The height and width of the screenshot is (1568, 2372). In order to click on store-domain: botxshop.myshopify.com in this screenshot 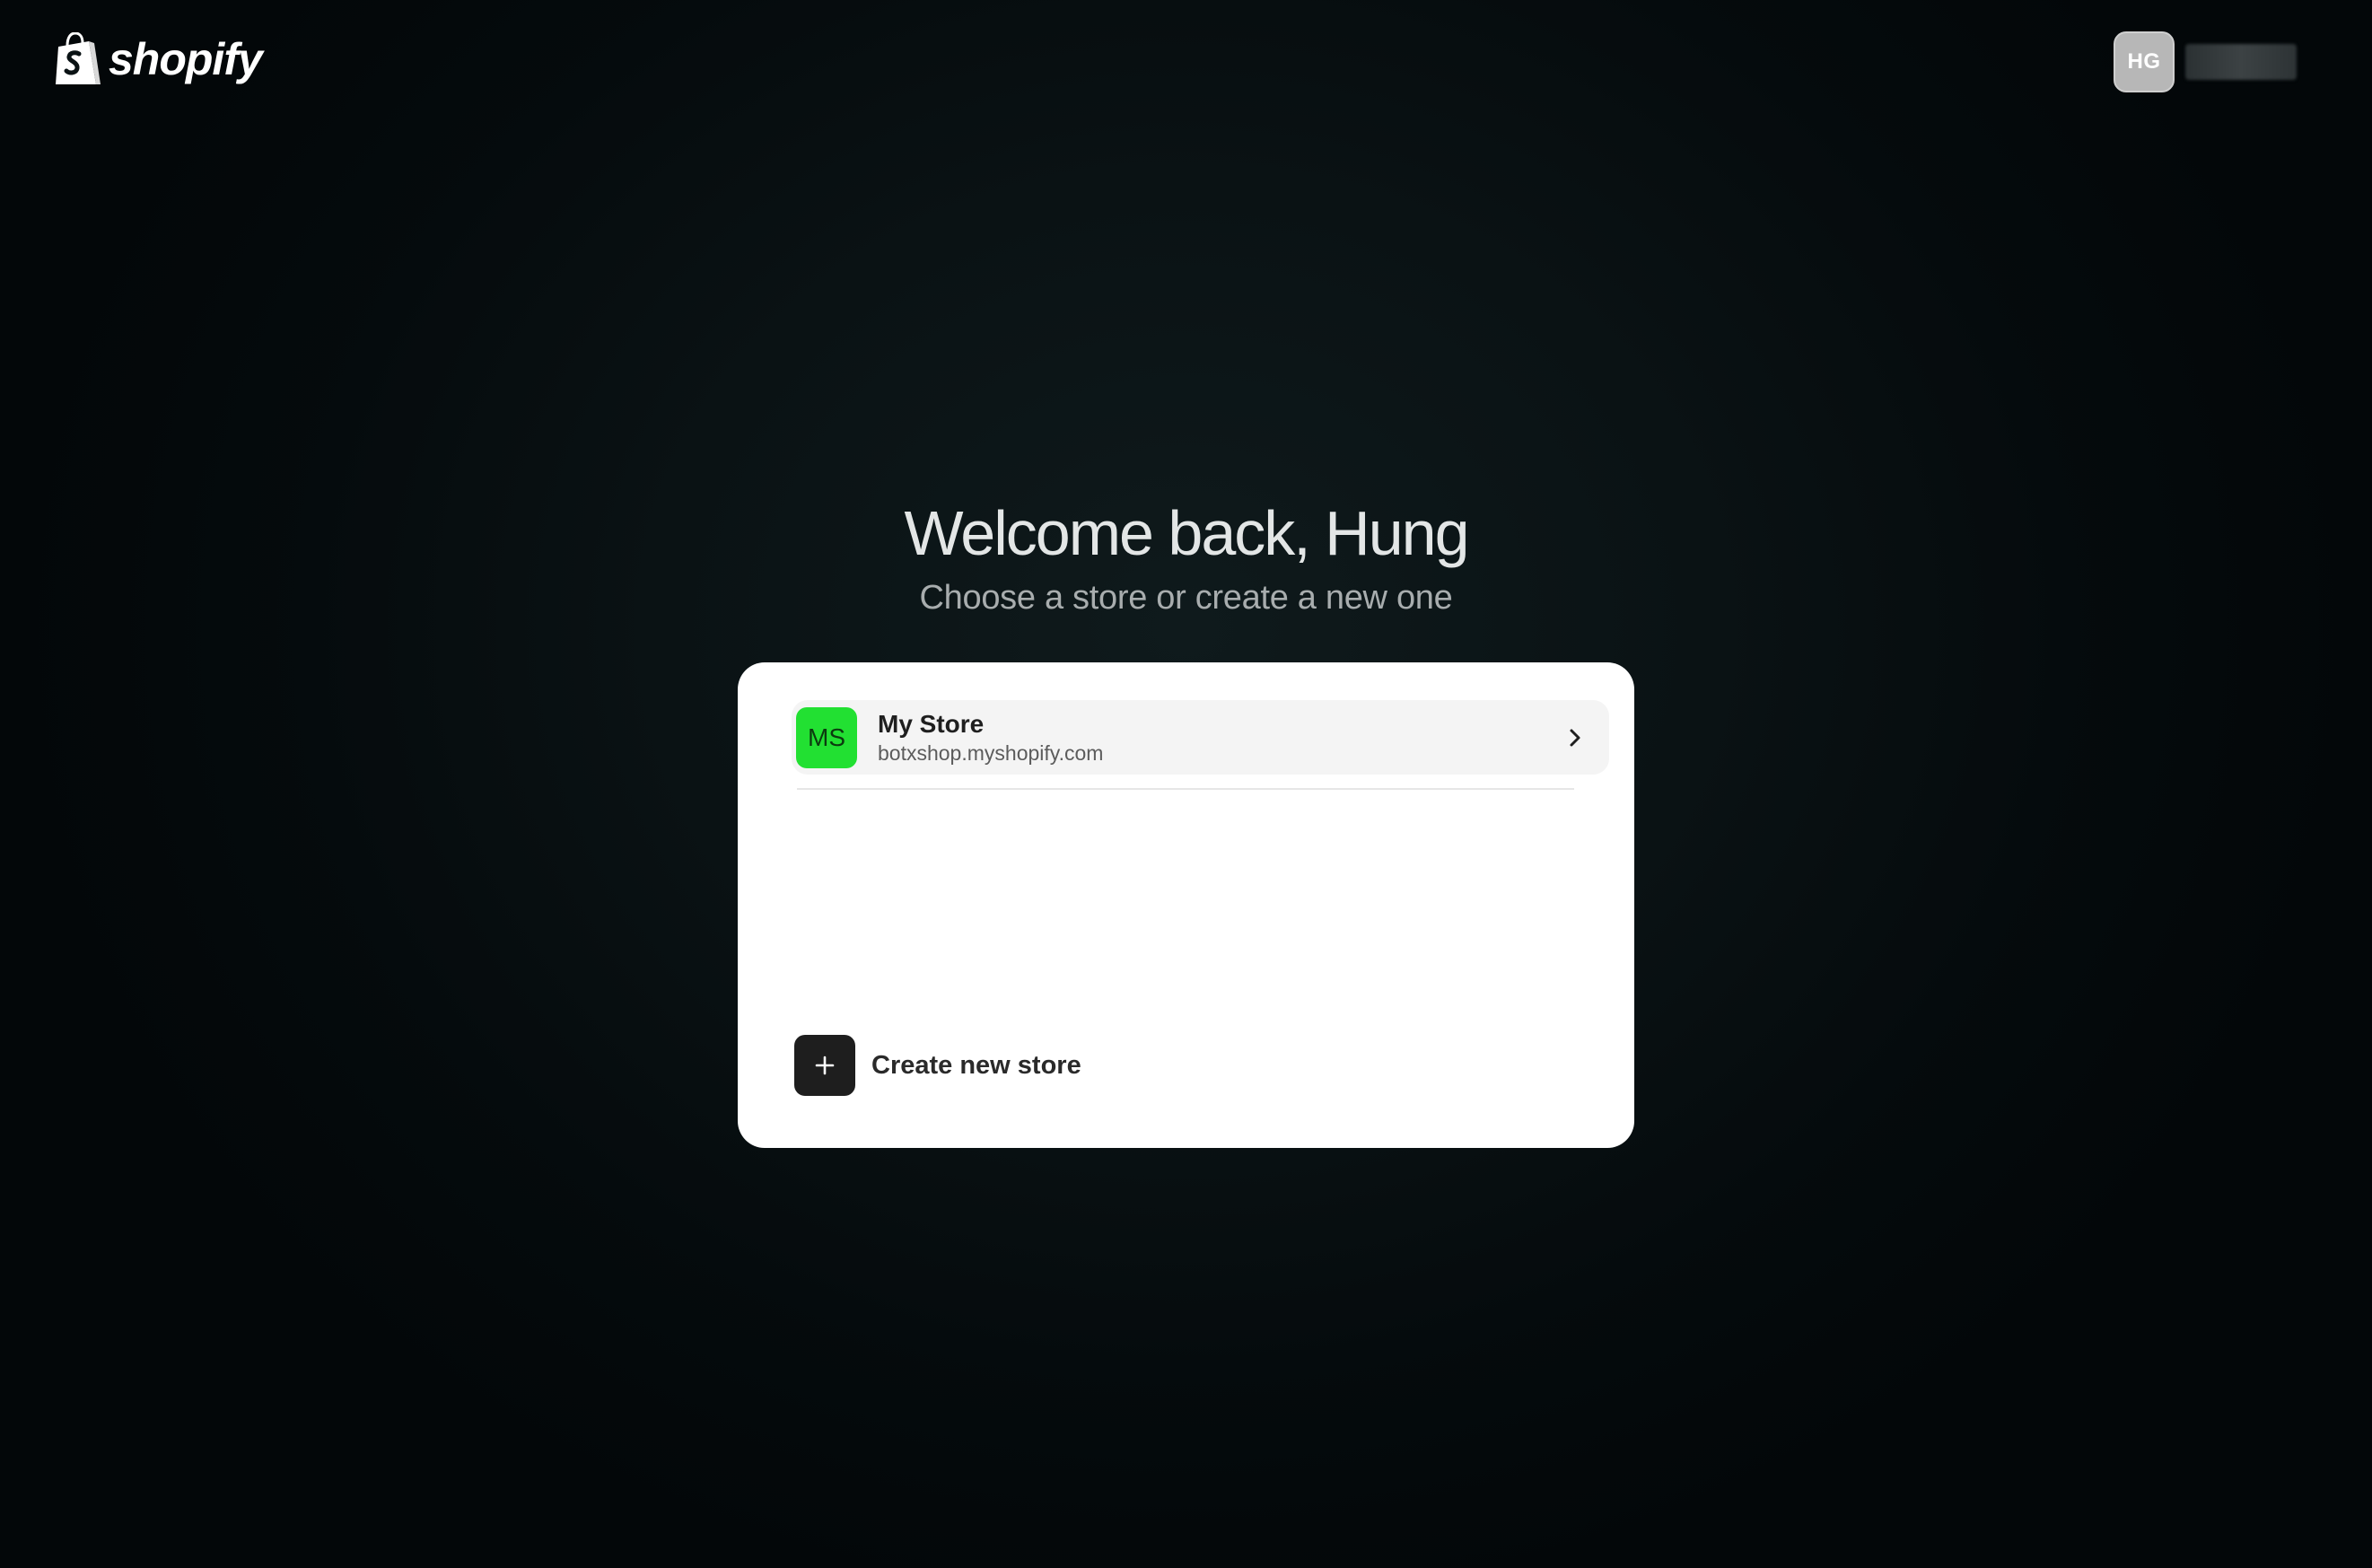, I will do `click(991, 753)`.